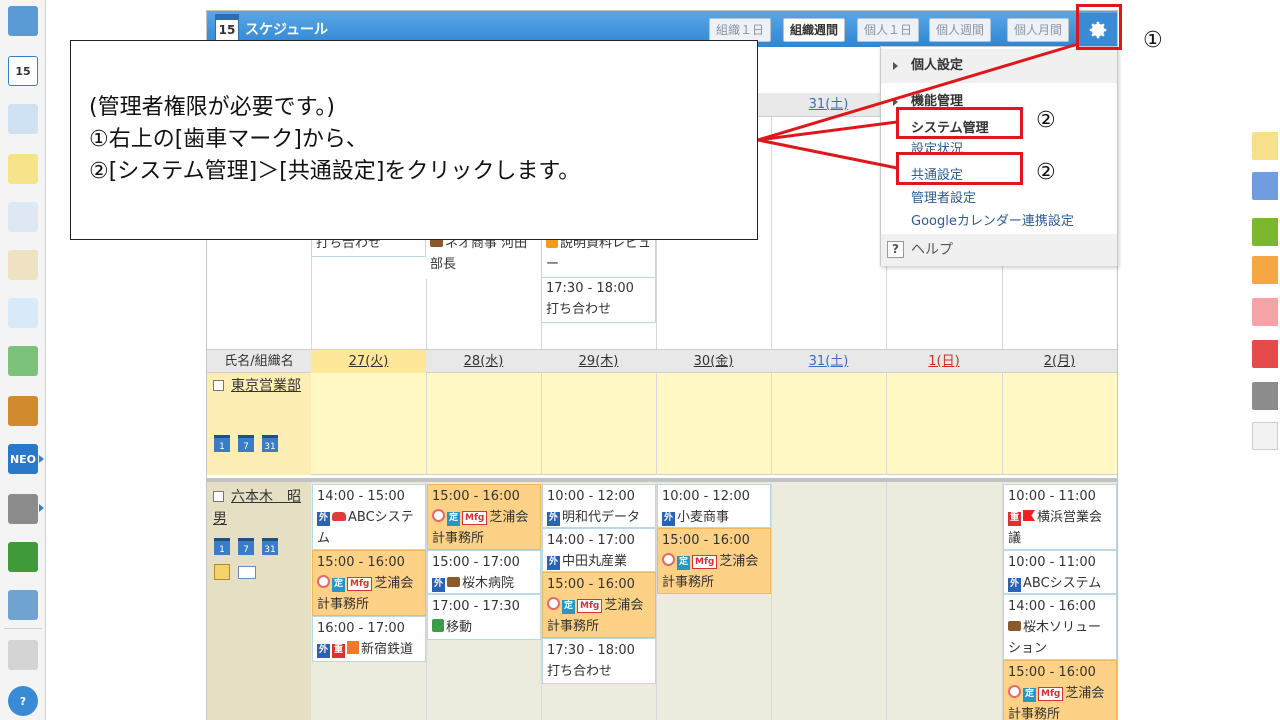  What do you see at coordinates (368, 362) in the screenshot?
I see `day-header-tue: 27(火)` at bounding box center [368, 362].